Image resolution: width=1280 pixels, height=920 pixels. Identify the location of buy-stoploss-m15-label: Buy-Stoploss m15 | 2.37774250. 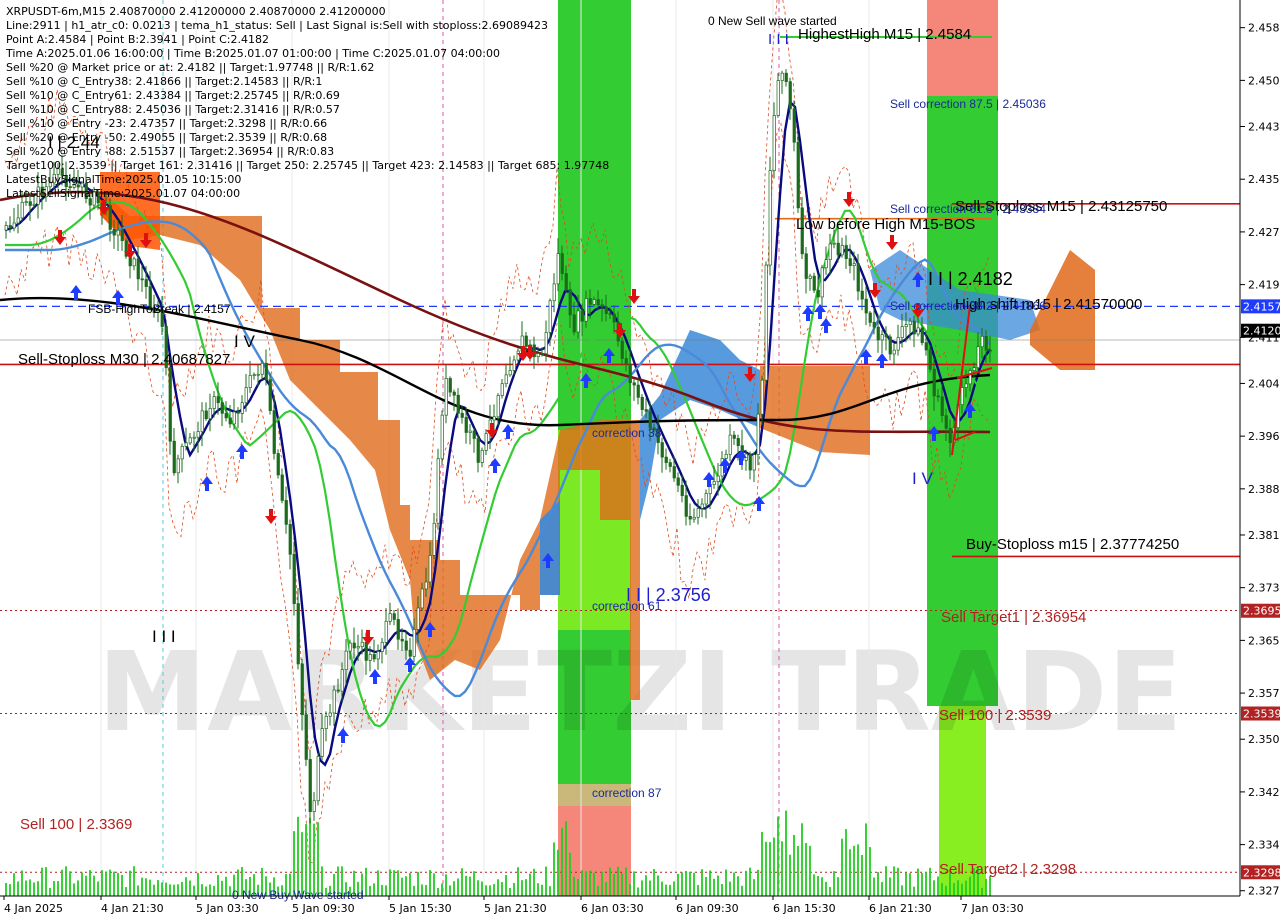
(1072, 544).